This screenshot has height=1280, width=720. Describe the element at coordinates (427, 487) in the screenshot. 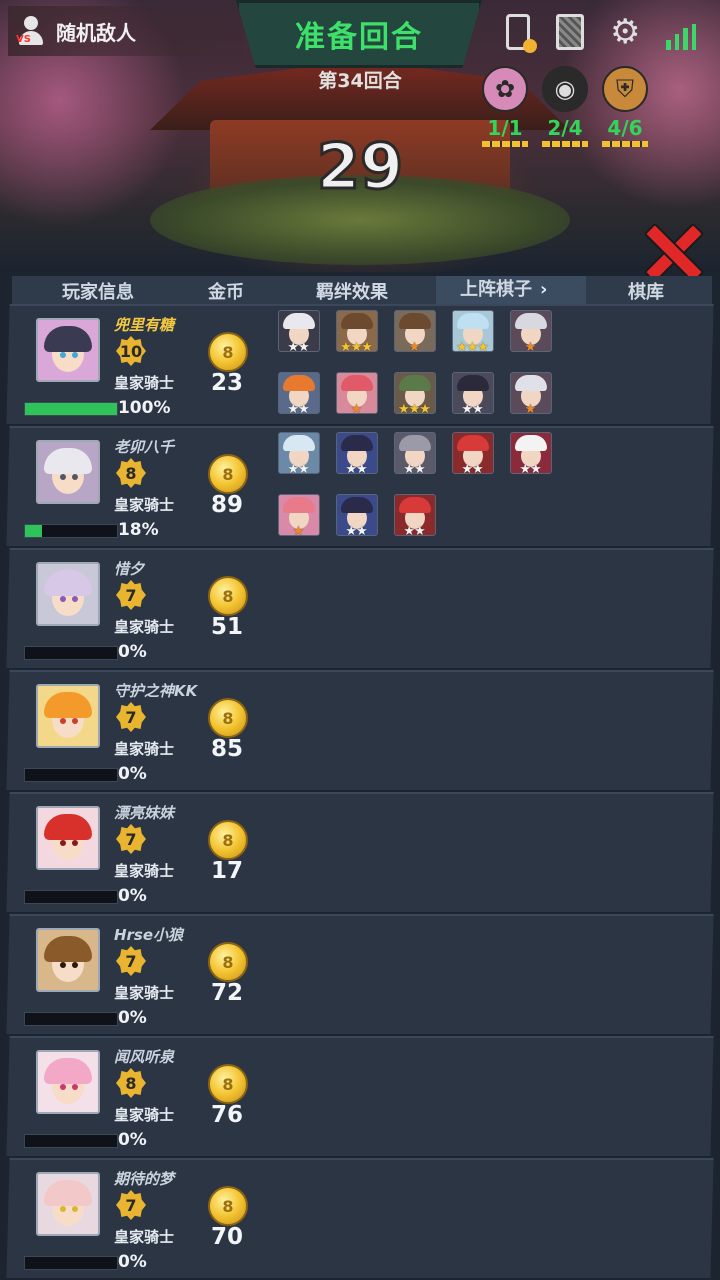

I see `board-units: ★★ ★★ ★★ ★★ ★★ ★ ★★ ★★` at that location.